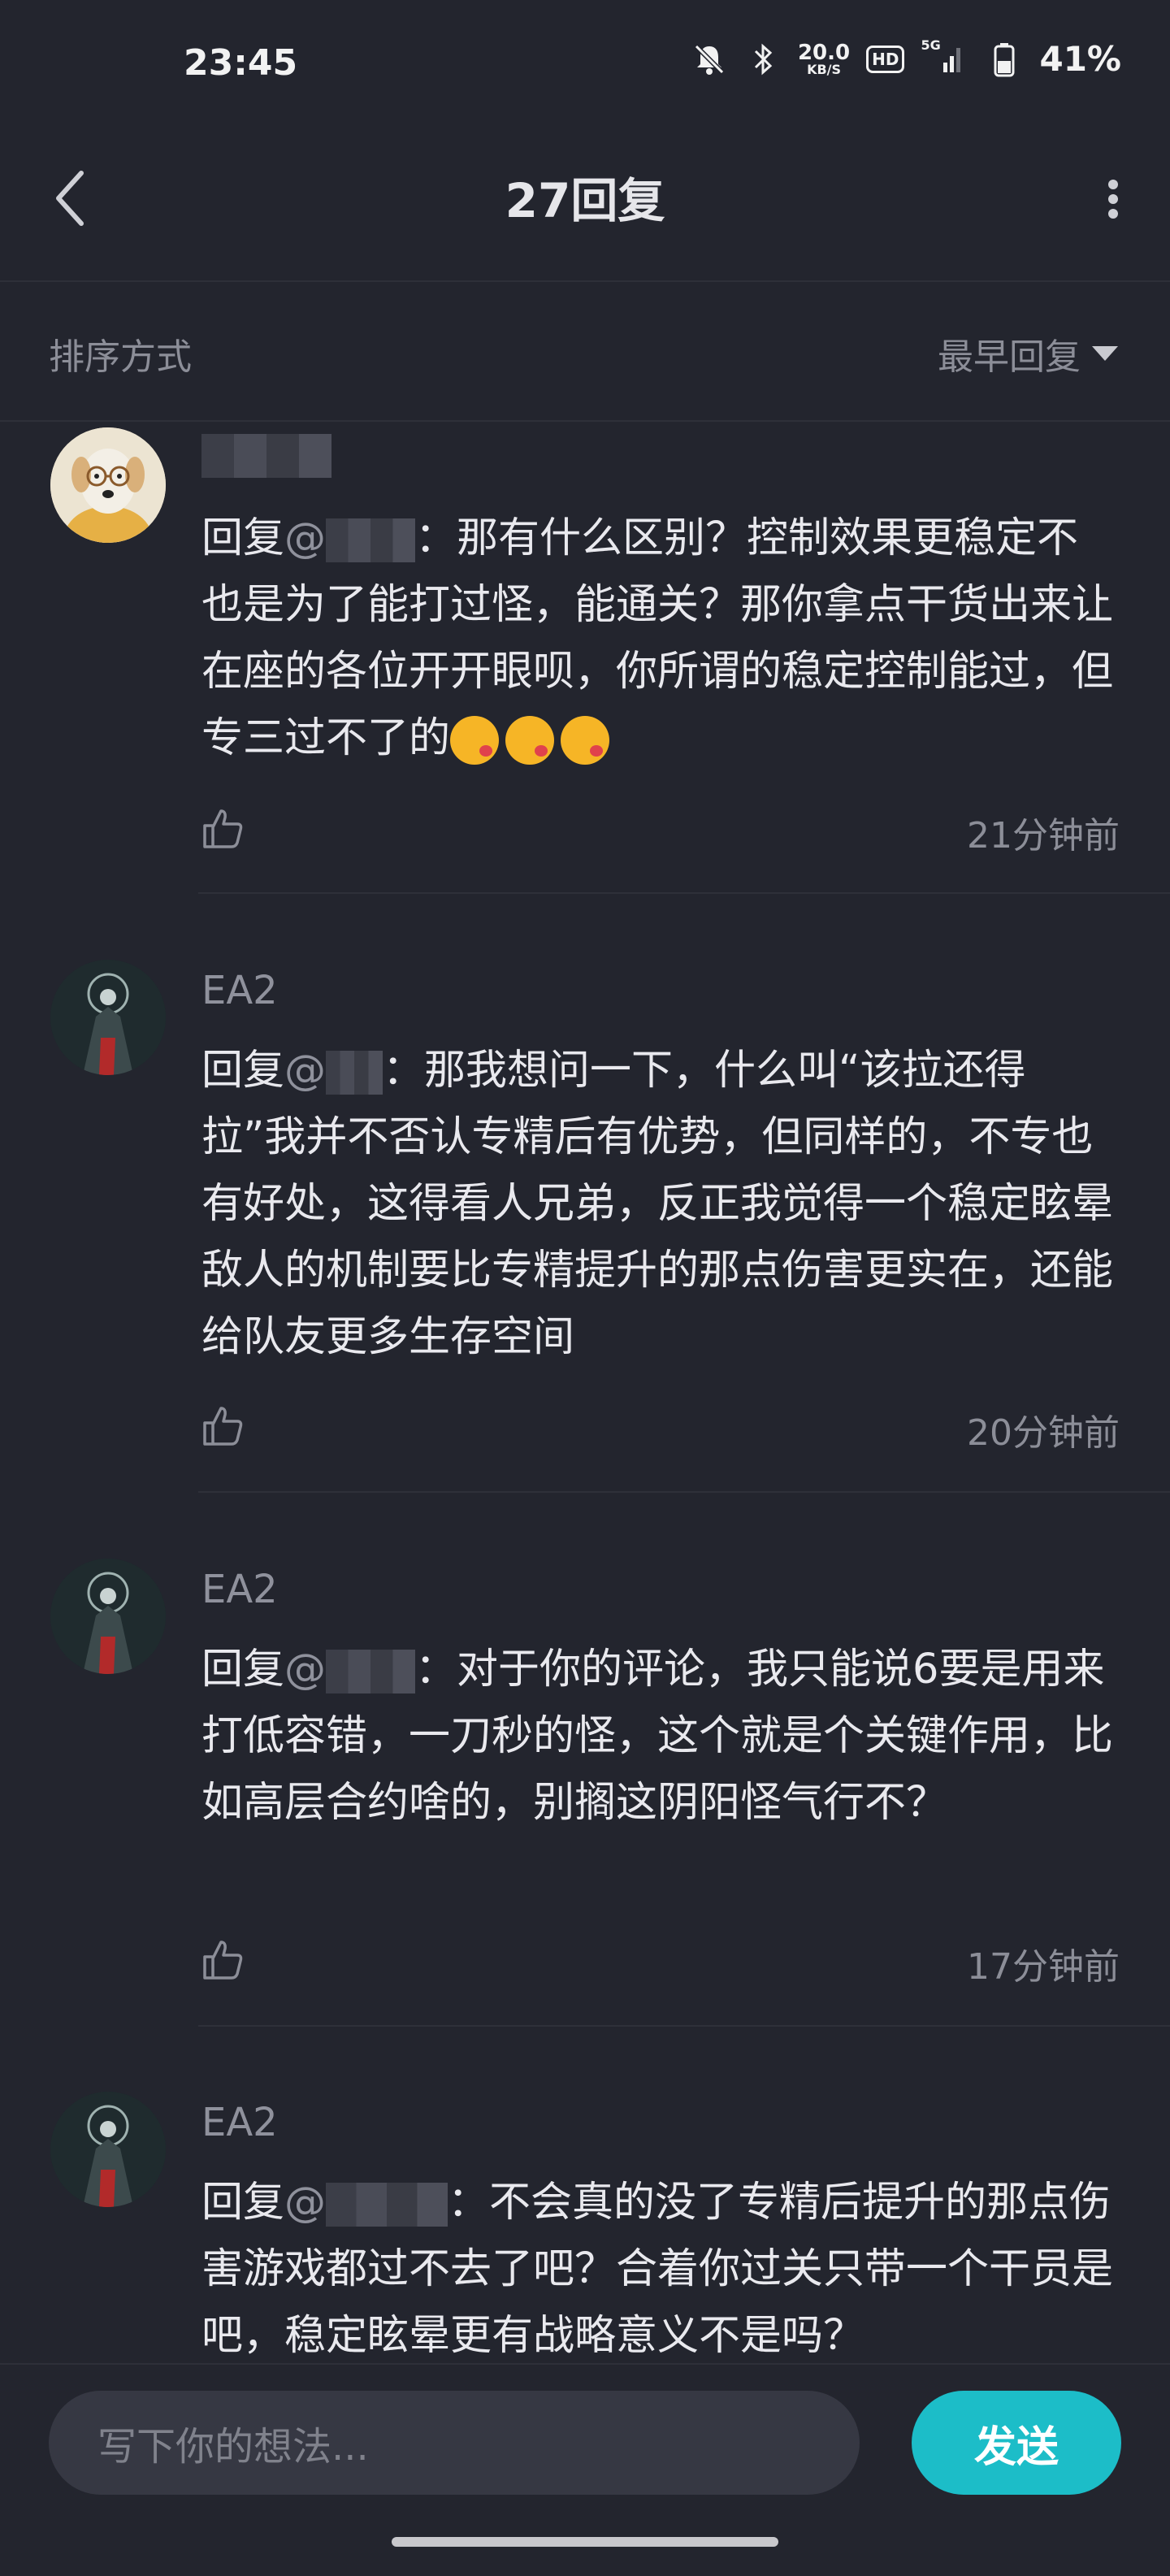 The width and height of the screenshot is (1170, 2576). What do you see at coordinates (1043, 1433) in the screenshot?
I see `comment-time: 20分钟前` at bounding box center [1043, 1433].